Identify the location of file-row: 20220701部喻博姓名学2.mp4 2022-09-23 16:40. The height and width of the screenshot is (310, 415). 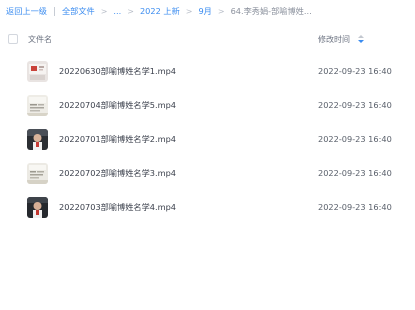
(207, 139).